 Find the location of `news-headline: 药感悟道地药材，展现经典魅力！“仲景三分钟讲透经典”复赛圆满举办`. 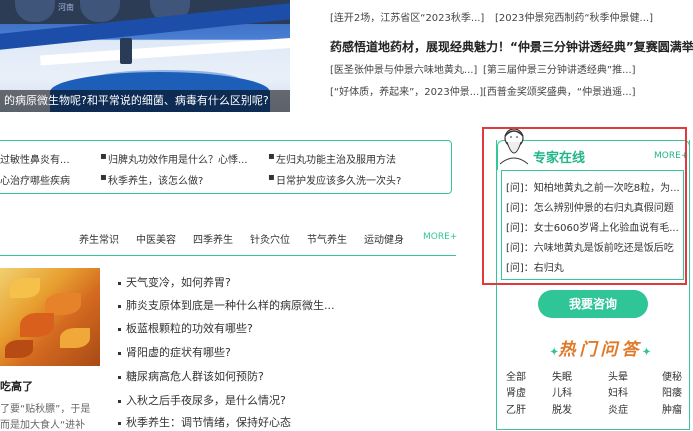

news-headline: 药感悟道地药材，展现经典魅力！“仲景三分钟讲透经典”复赛圆满举办 is located at coordinates (511, 46).